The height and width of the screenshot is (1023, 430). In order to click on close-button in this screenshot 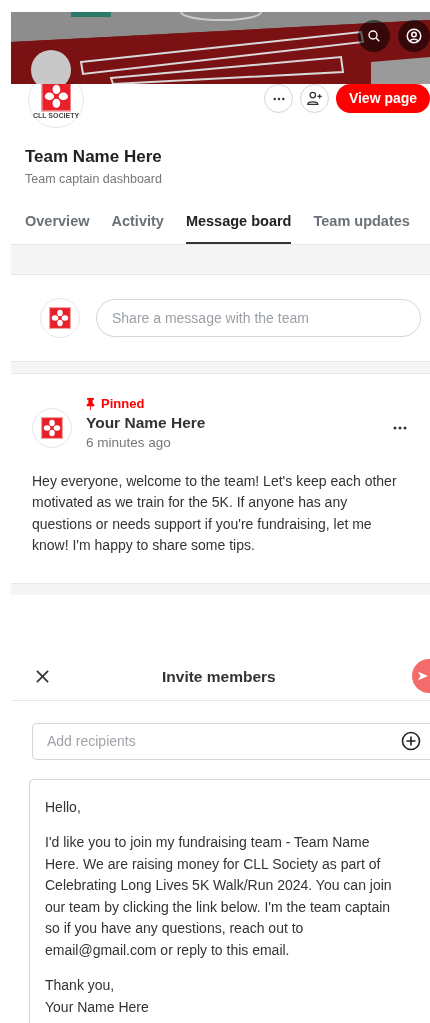, I will do `click(42, 676)`.